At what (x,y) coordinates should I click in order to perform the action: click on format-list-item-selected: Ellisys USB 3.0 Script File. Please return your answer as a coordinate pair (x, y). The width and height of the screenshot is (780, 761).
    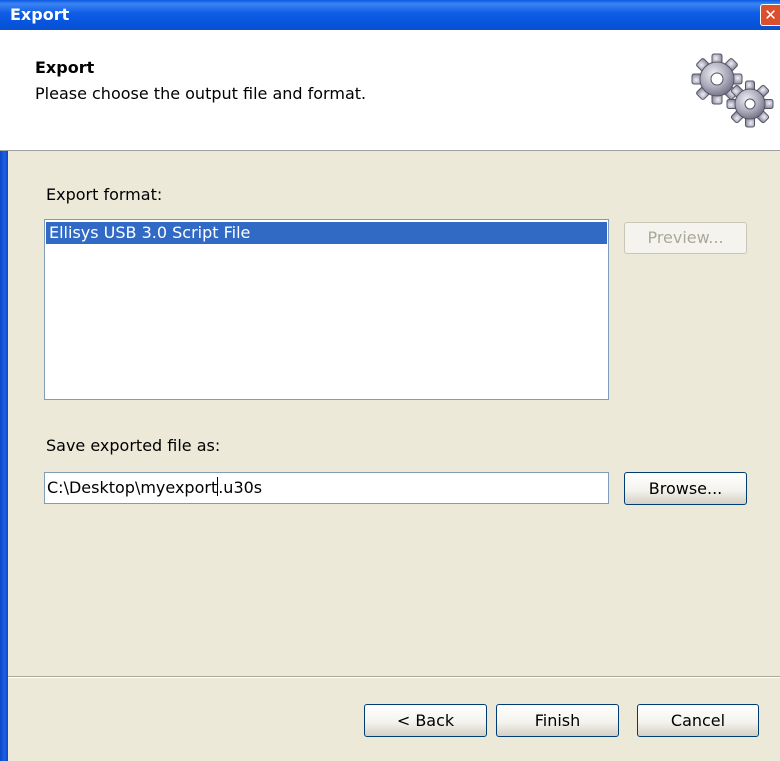
    Looking at the image, I should click on (326, 233).